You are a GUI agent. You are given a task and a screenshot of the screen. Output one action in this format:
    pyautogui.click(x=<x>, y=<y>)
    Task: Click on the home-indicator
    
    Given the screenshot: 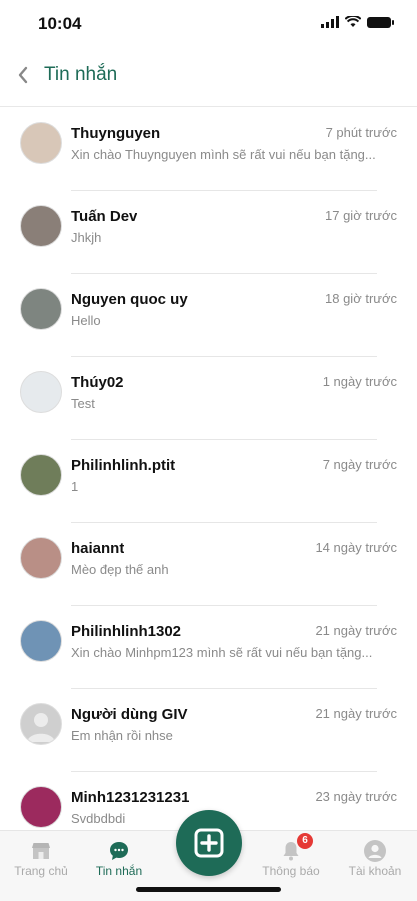 What is the action you would take?
    pyautogui.click(x=208, y=889)
    